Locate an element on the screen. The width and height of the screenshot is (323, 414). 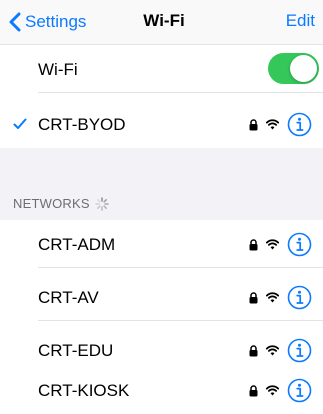
checkmark-icon is located at coordinates (20, 123).